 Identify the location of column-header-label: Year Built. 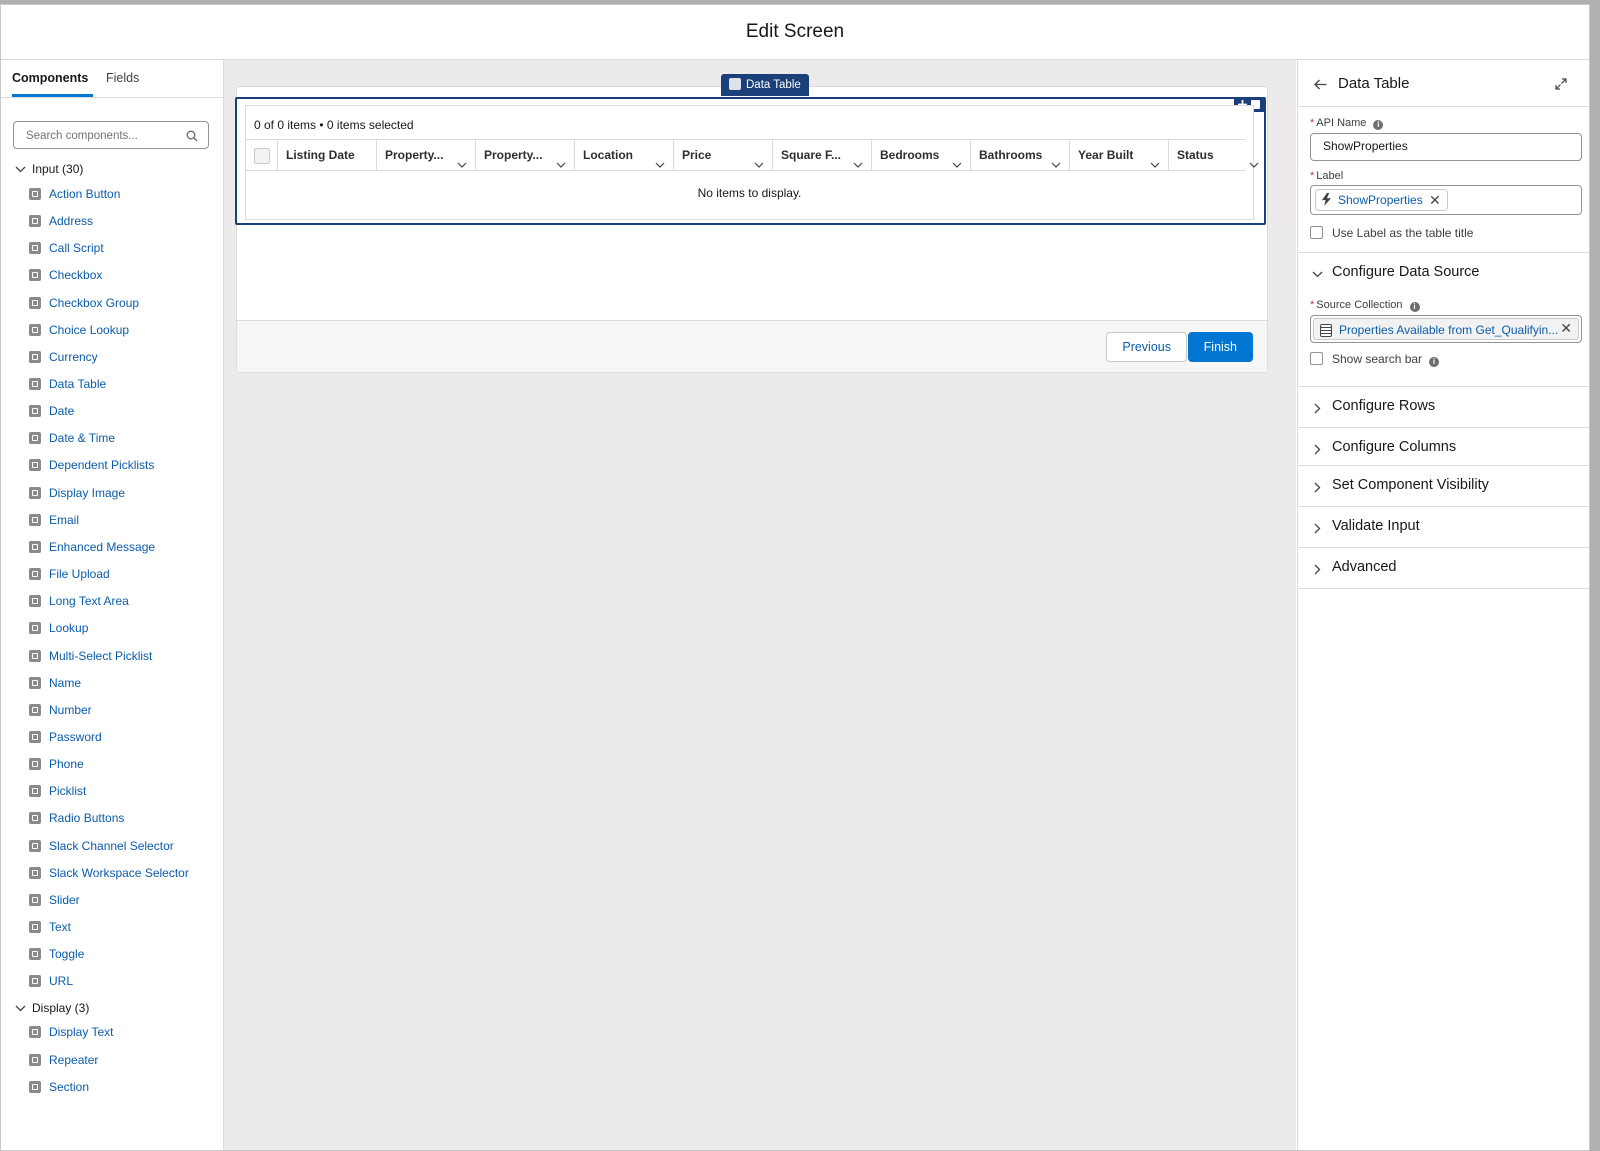
(1106, 155).